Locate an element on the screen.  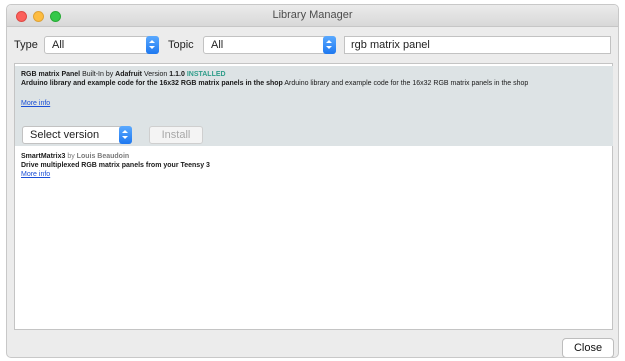
library-header: SmartMatrix3 by Louis Beaudoin is located at coordinates (314, 156).